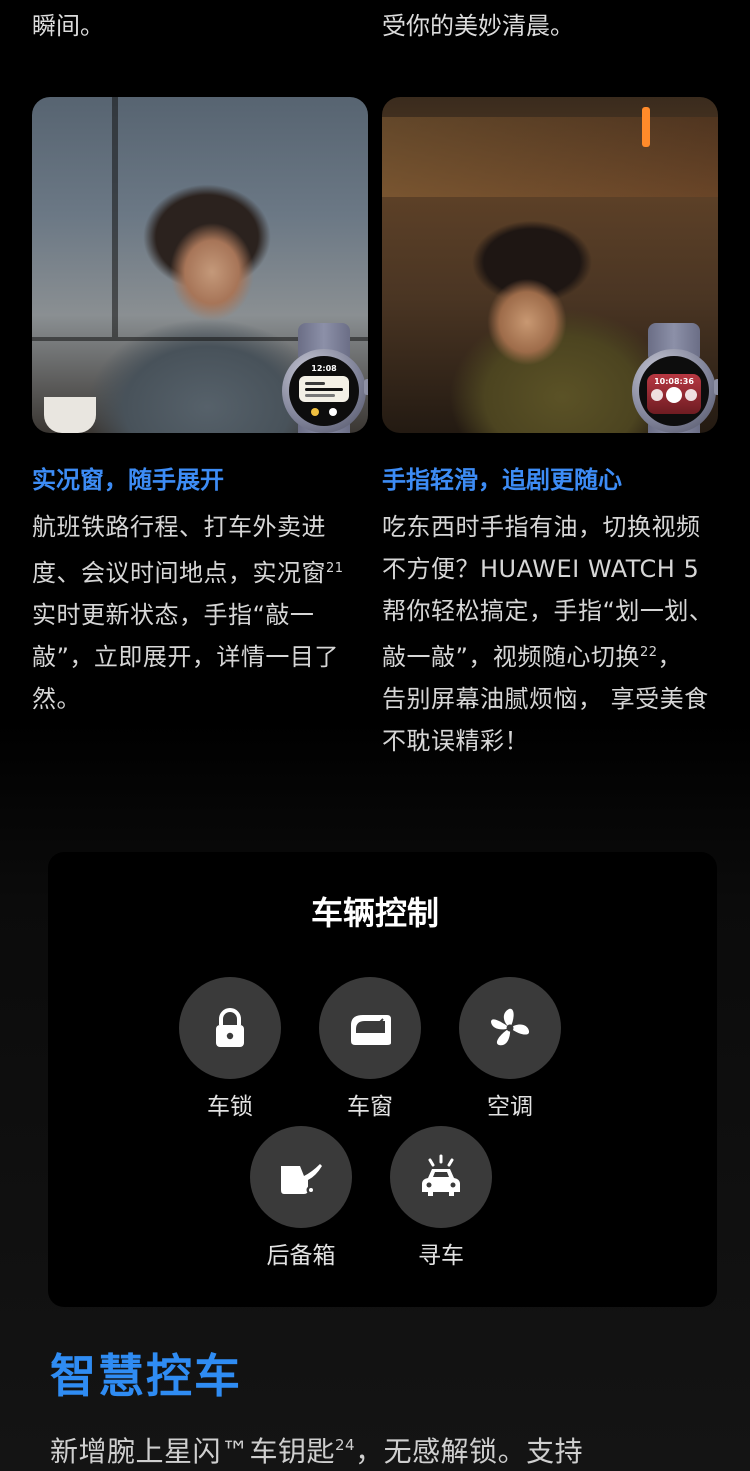  What do you see at coordinates (541, 527) in the screenshot?
I see `desc-line: 吃东西时手指有油，切换视频` at bounding box center [541, 527].